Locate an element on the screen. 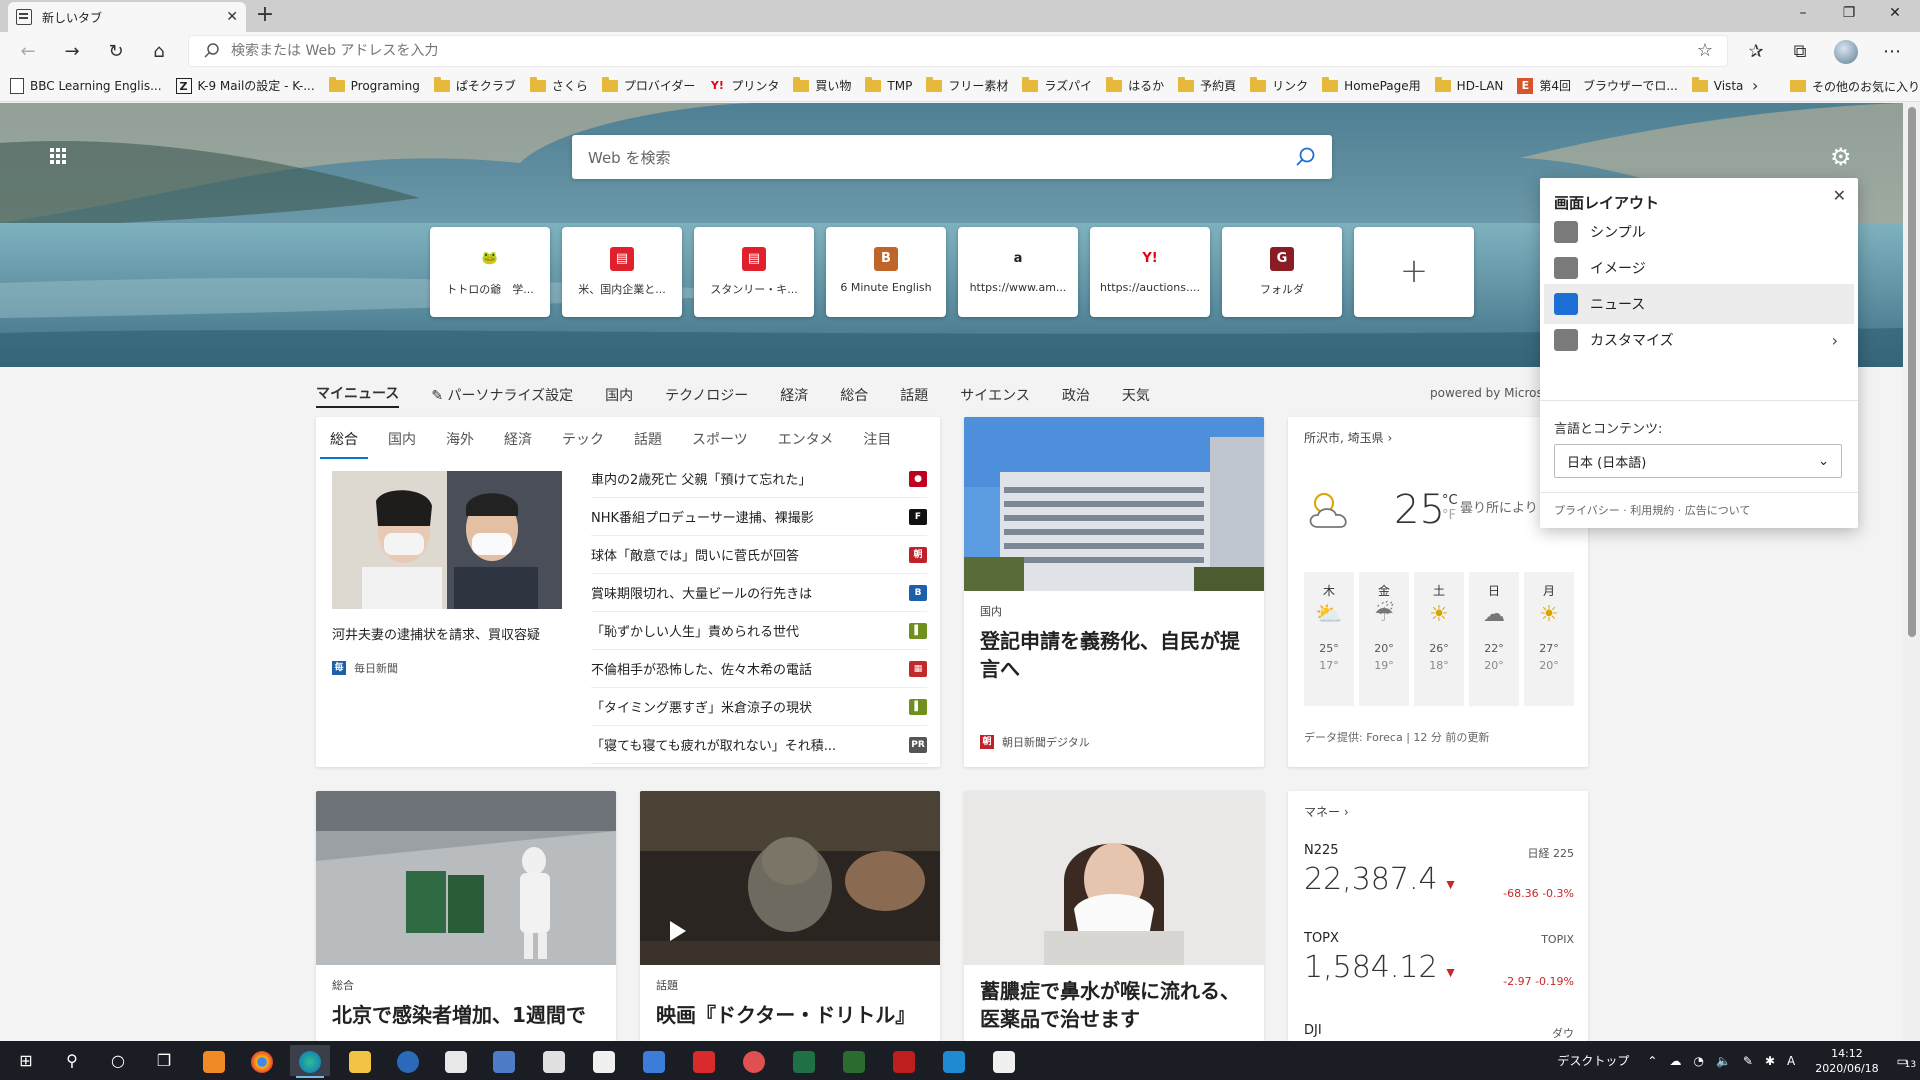 This screenshot has height=1080, width=1920. news-subtab: テック is located at coordinates (583, 444).